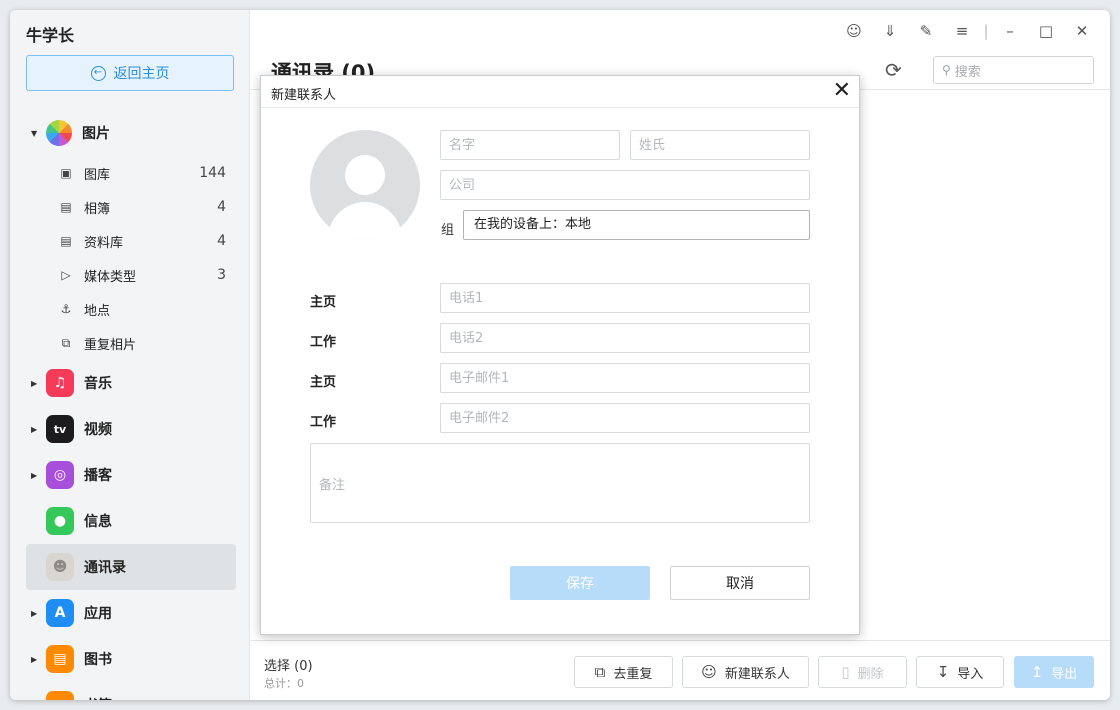  I want to click on import-button: ↧ 导入, so click(960, 672).